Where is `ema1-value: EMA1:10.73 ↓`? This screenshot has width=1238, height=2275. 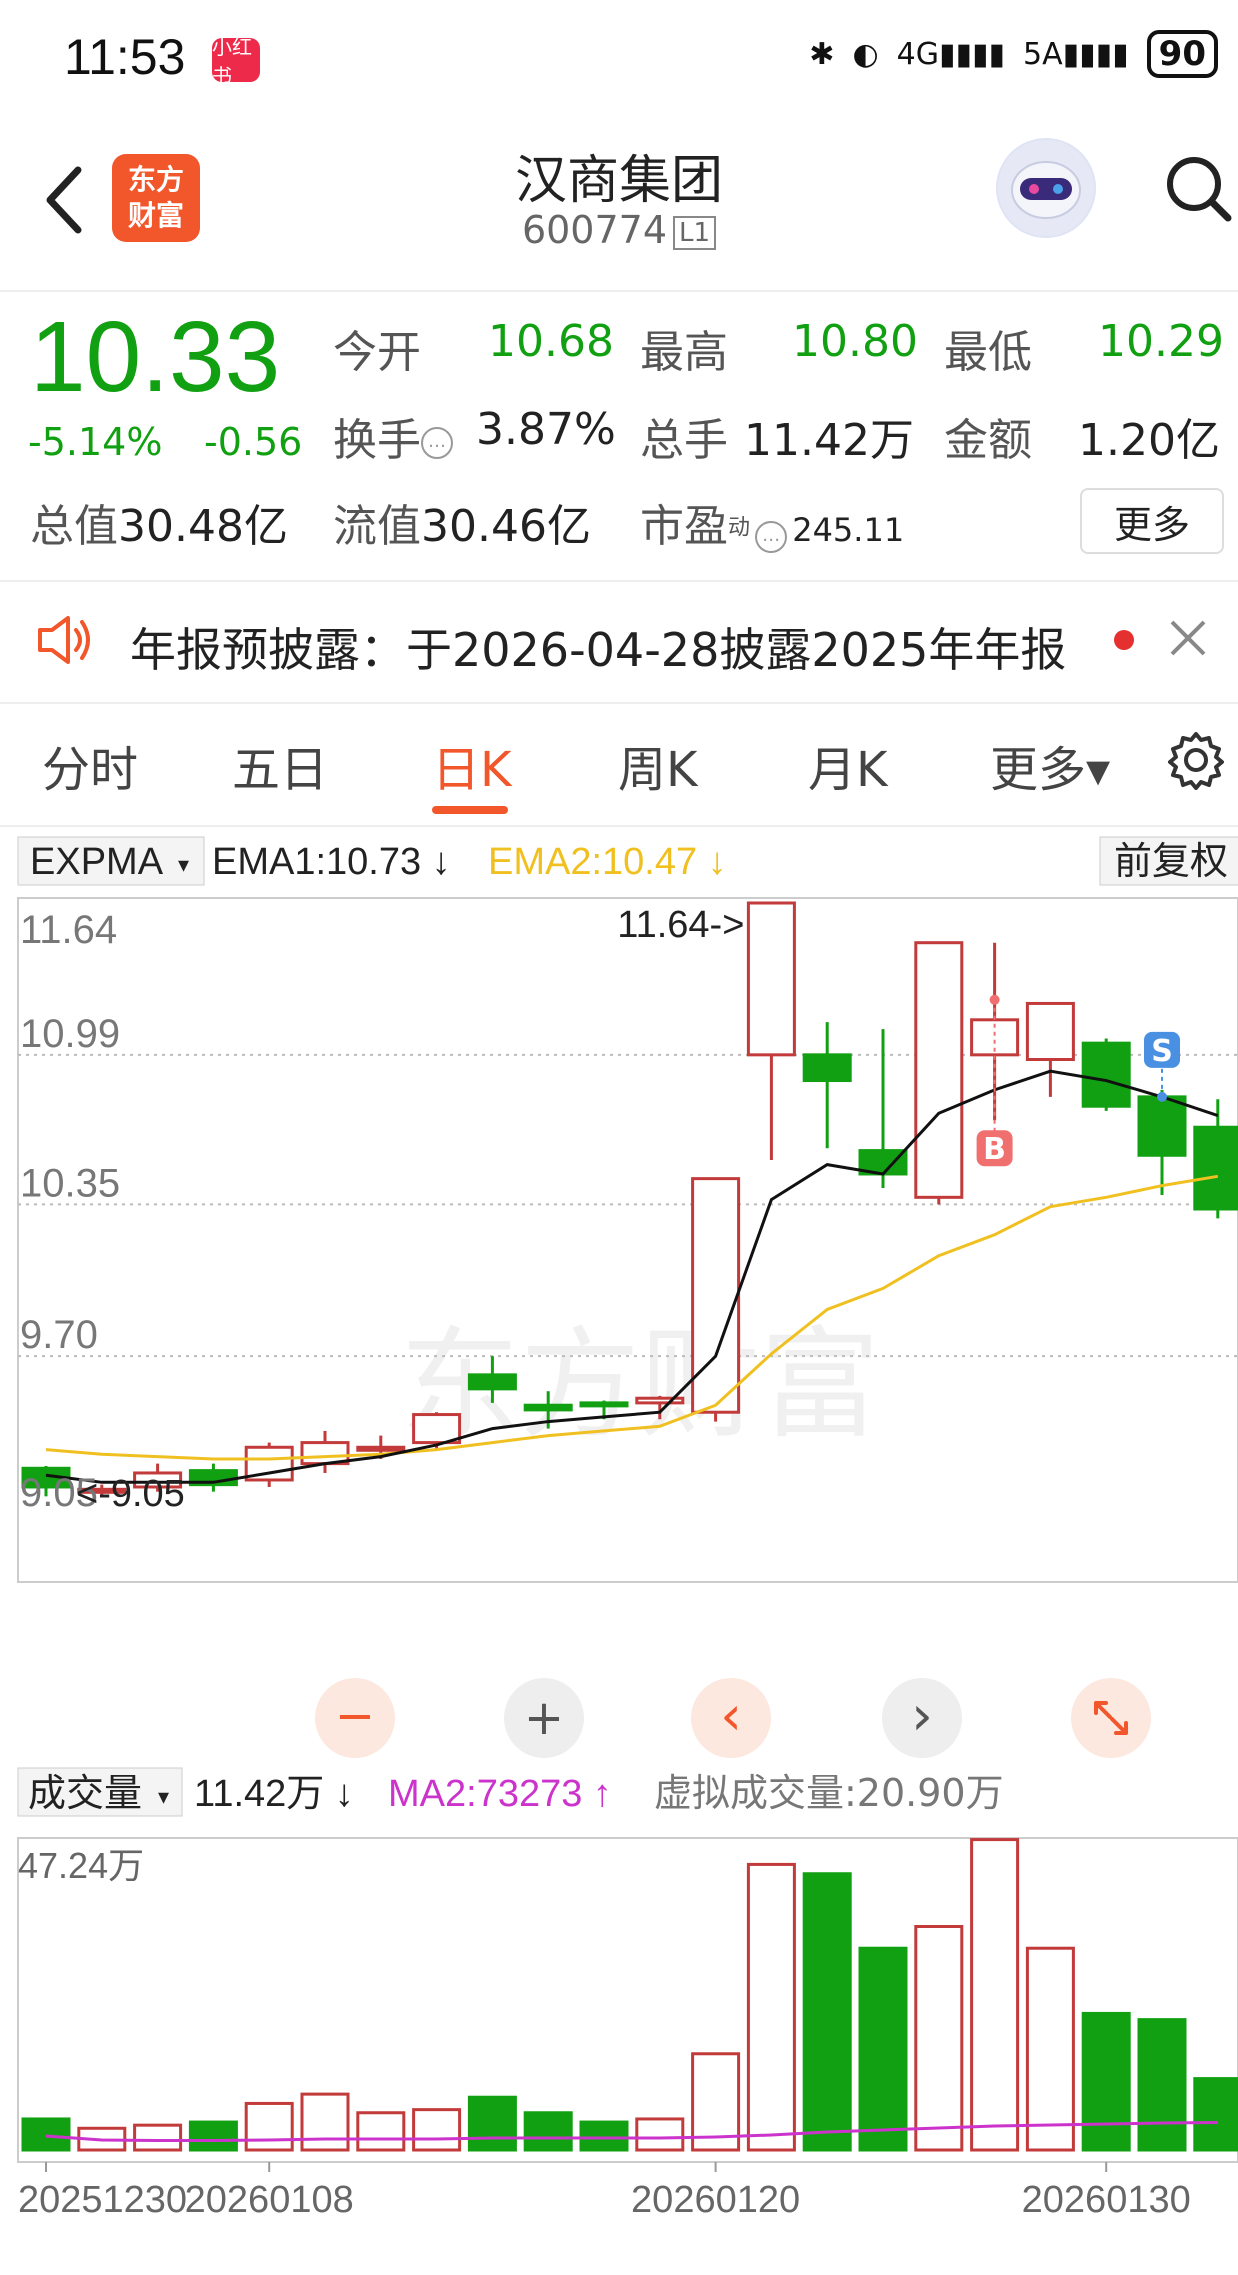
ema1-value: EMA1:10.73 ↓ is located at coordinates (331, 862).